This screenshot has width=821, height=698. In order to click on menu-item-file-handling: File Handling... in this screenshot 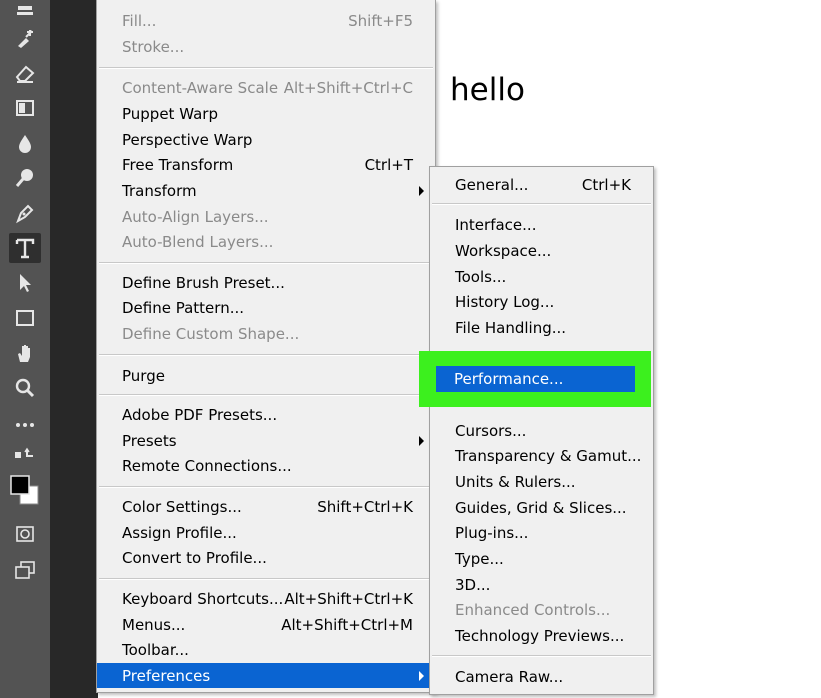, I will do `click(541, 327)`.